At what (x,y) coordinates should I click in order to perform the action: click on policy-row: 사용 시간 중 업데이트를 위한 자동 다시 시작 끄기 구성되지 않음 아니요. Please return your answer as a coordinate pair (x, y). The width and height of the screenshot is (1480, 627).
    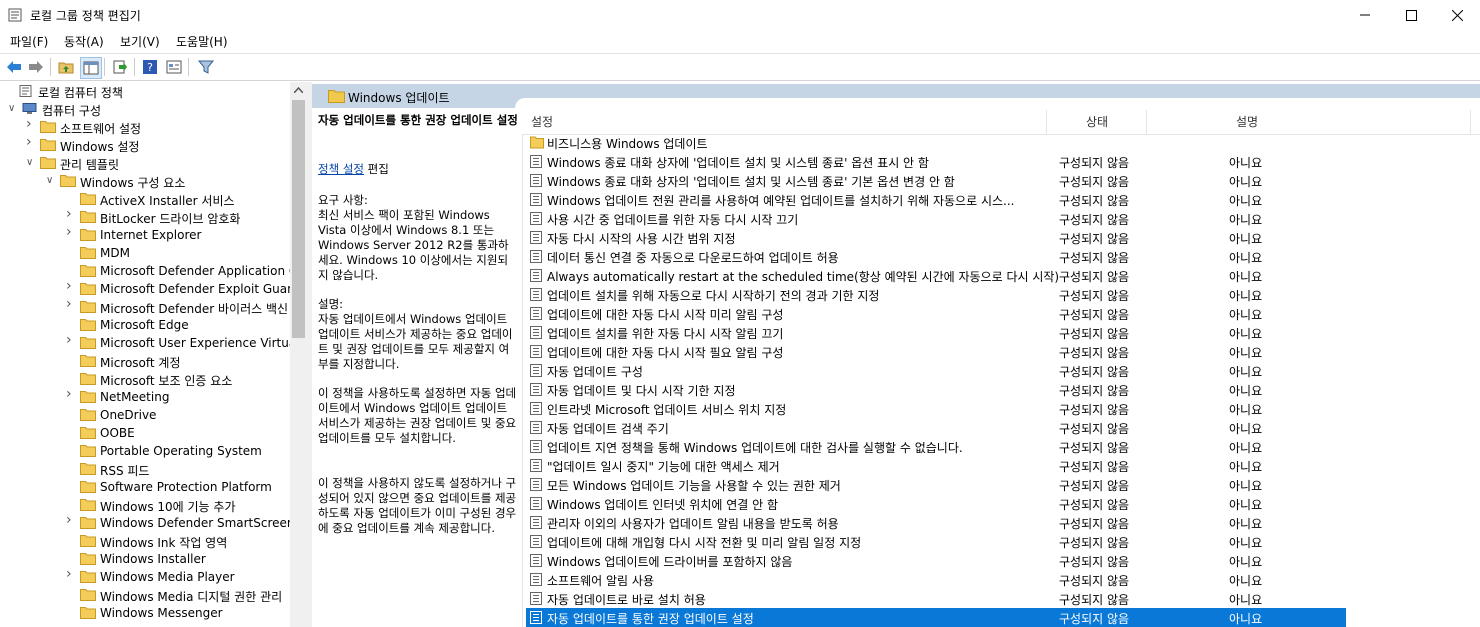
    Looking at the image, I should click on (936, 218).